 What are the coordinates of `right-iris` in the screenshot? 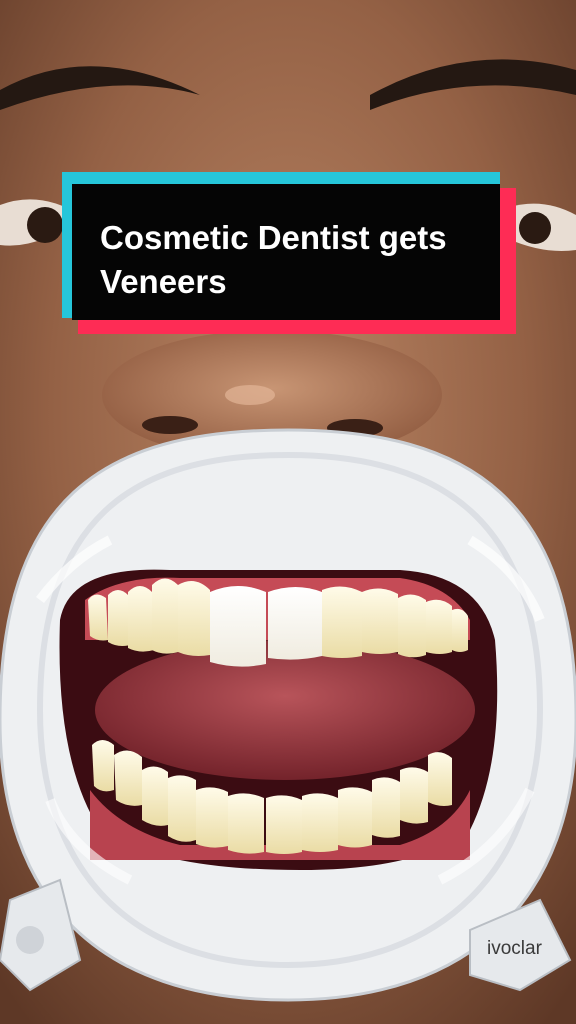 It's located at (535, 228).